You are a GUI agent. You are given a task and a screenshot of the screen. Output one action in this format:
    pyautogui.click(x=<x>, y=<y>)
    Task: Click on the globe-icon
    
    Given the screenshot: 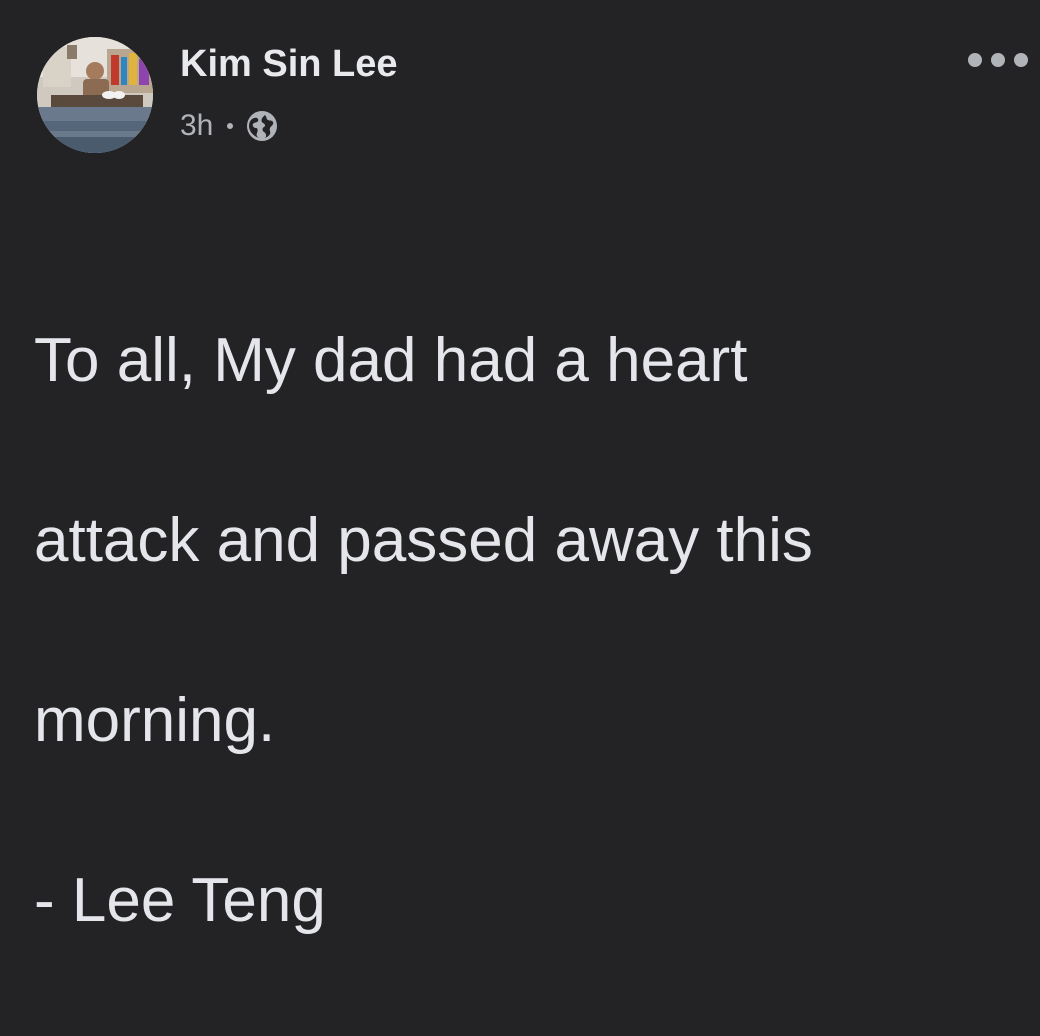 What is the action you would take?
    pyautogui.click(x=262, y=126)
    